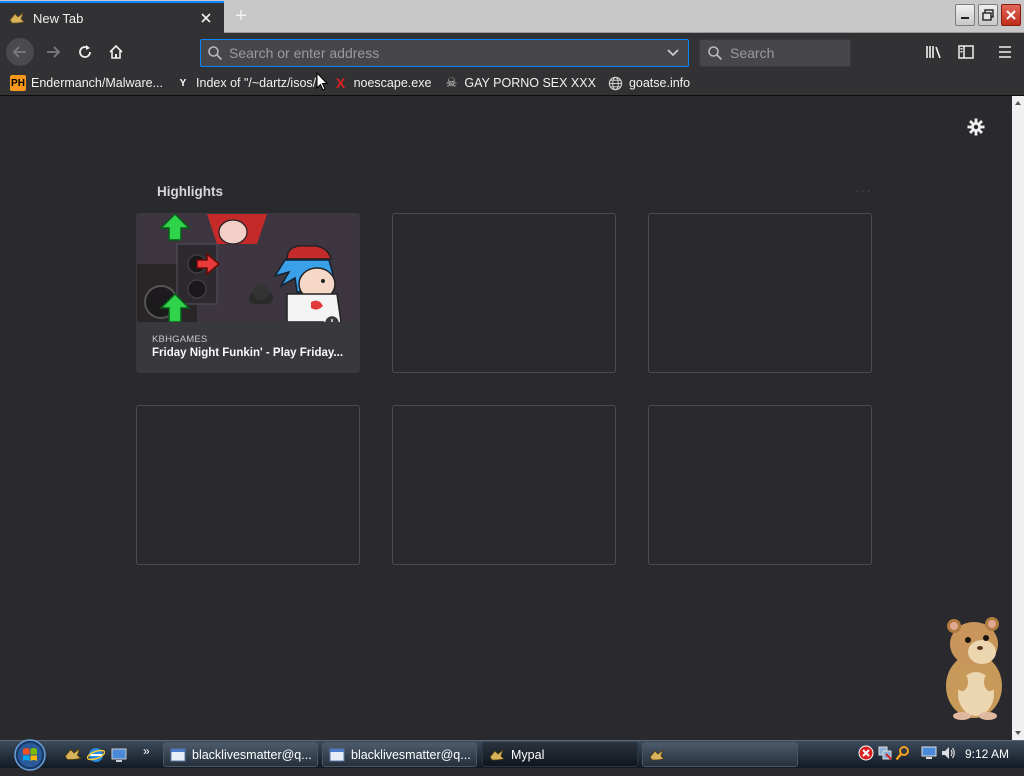 The height and width of the screenshot is (776, 1024). What do you see at coordinates (530, 83) in the screenshot?
I see `bookmark-label: GAY PORNO SEX XXX` at bounding box center [530, 83].